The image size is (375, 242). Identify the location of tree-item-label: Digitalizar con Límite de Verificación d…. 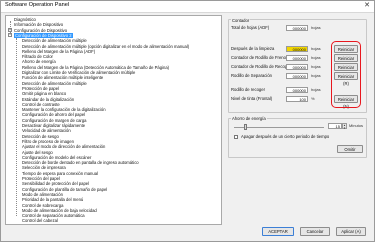
(79, 72).